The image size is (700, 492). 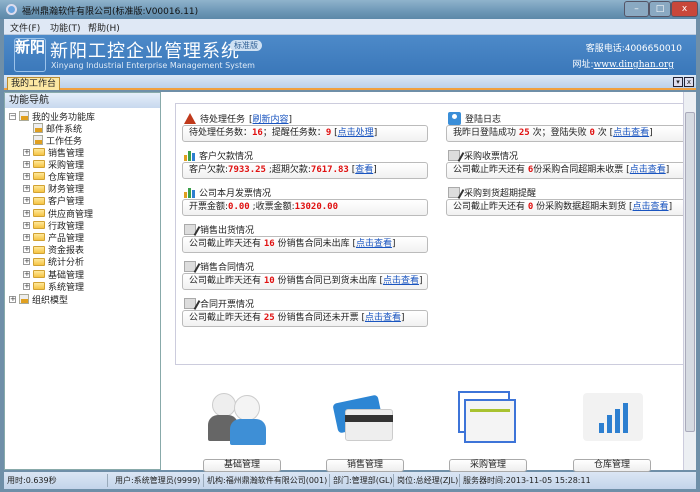 What do you see at coordinates (454, 118) in the screenshot?
I see `user-icon` at bounding box center [454, 118].